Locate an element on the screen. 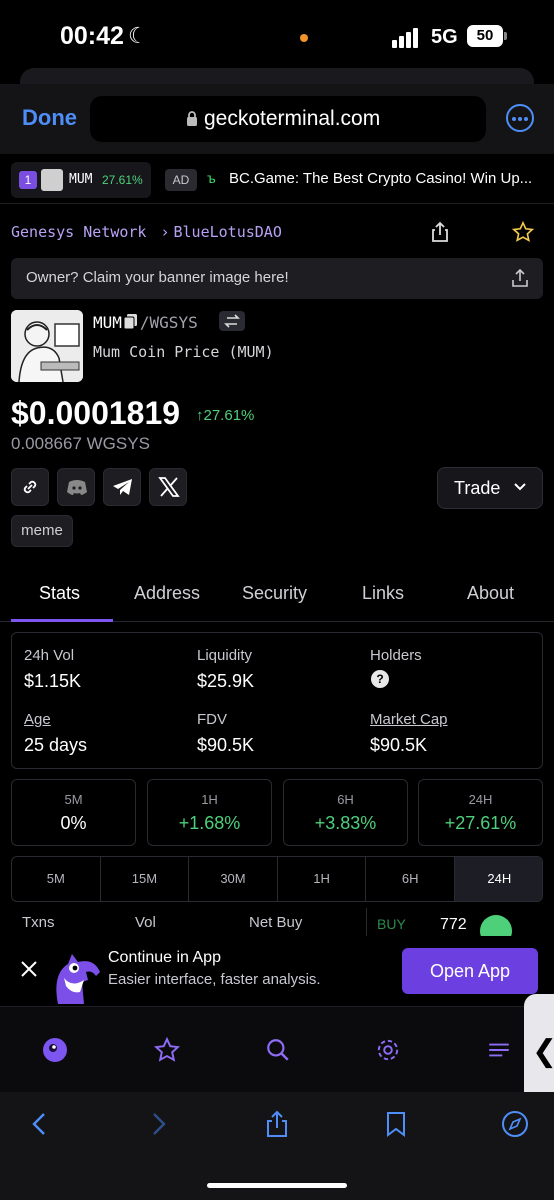 The height and width of the screenshot is (1200, 554). watchlist-star-icon is located at coordinates (167, 1050).